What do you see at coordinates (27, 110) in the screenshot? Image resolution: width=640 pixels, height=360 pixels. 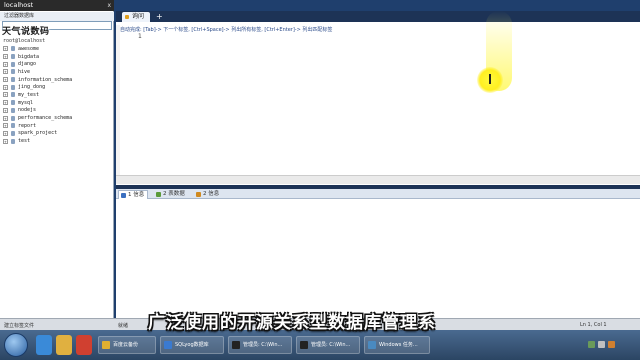 I see `database-name: nodejs` at bounding box center [27, 110].